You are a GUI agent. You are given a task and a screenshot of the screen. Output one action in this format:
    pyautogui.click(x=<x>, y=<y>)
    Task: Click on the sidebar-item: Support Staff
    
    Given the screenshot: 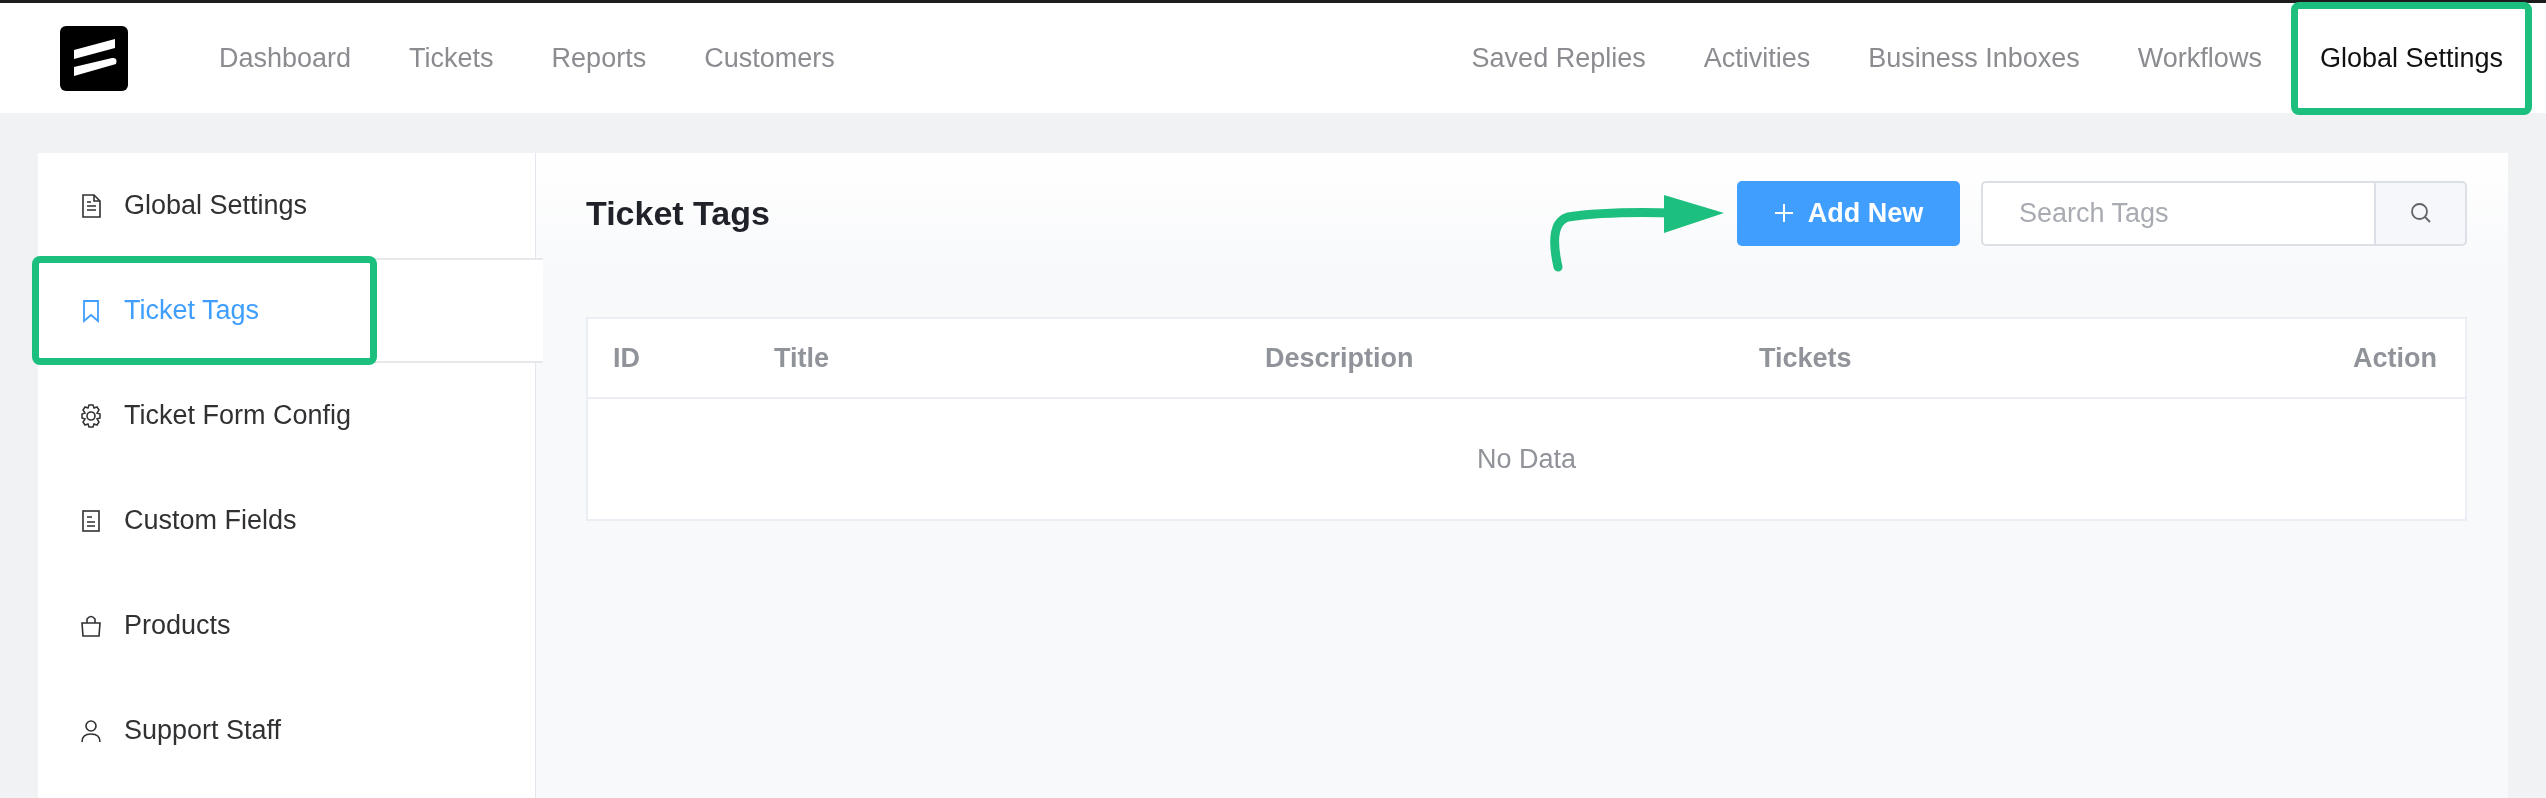 What is the action you would take?
    pyautogui.click(x=286, y=730)
    